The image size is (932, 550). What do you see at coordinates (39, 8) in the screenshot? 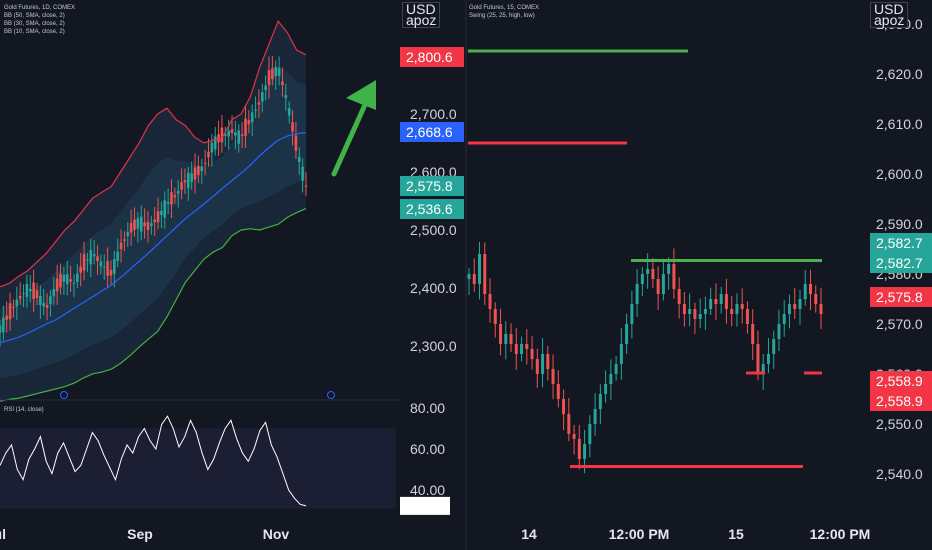
I see `legend-symbol: Gold Futures, 1D, COMEX` at bounding box center [39, 8].